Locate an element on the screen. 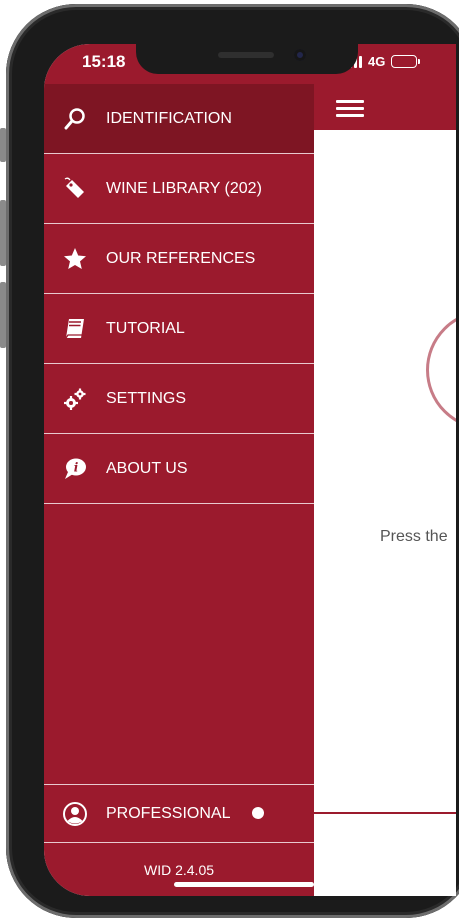 The width and height of the screenshot is (459, 922). professional-item: PROFESSIONAL is located at coordinates (179, 814).